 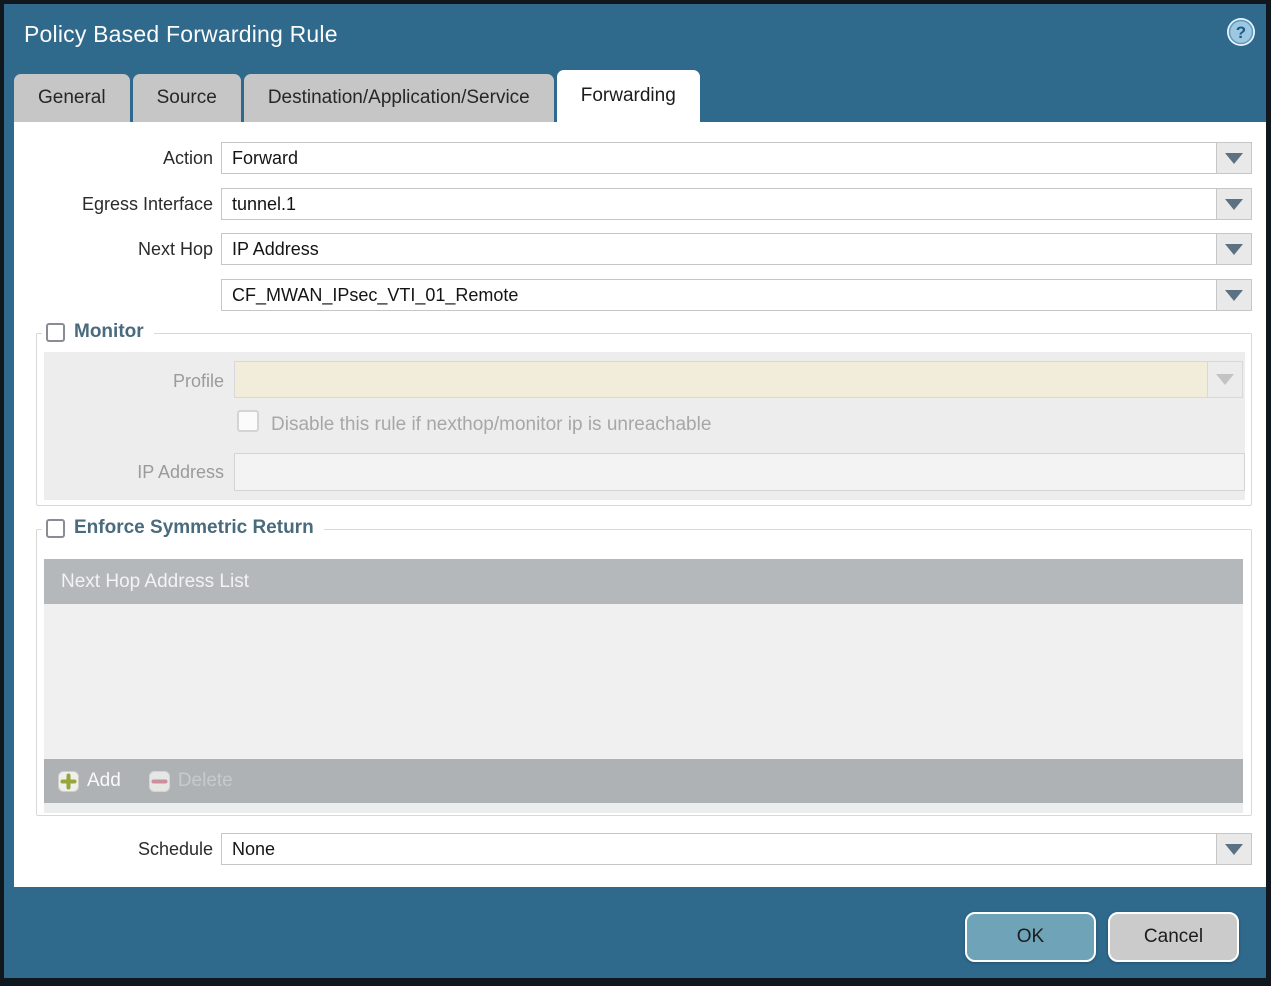 I want to click on cancel-button: Cancel, so click(x=1173, y=937).